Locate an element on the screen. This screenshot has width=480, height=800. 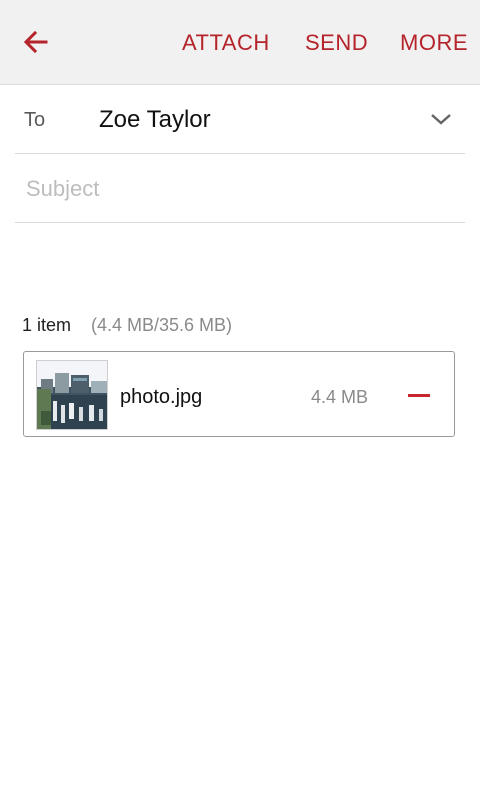
arrow-back-icon is located at coordinates (35, 42).